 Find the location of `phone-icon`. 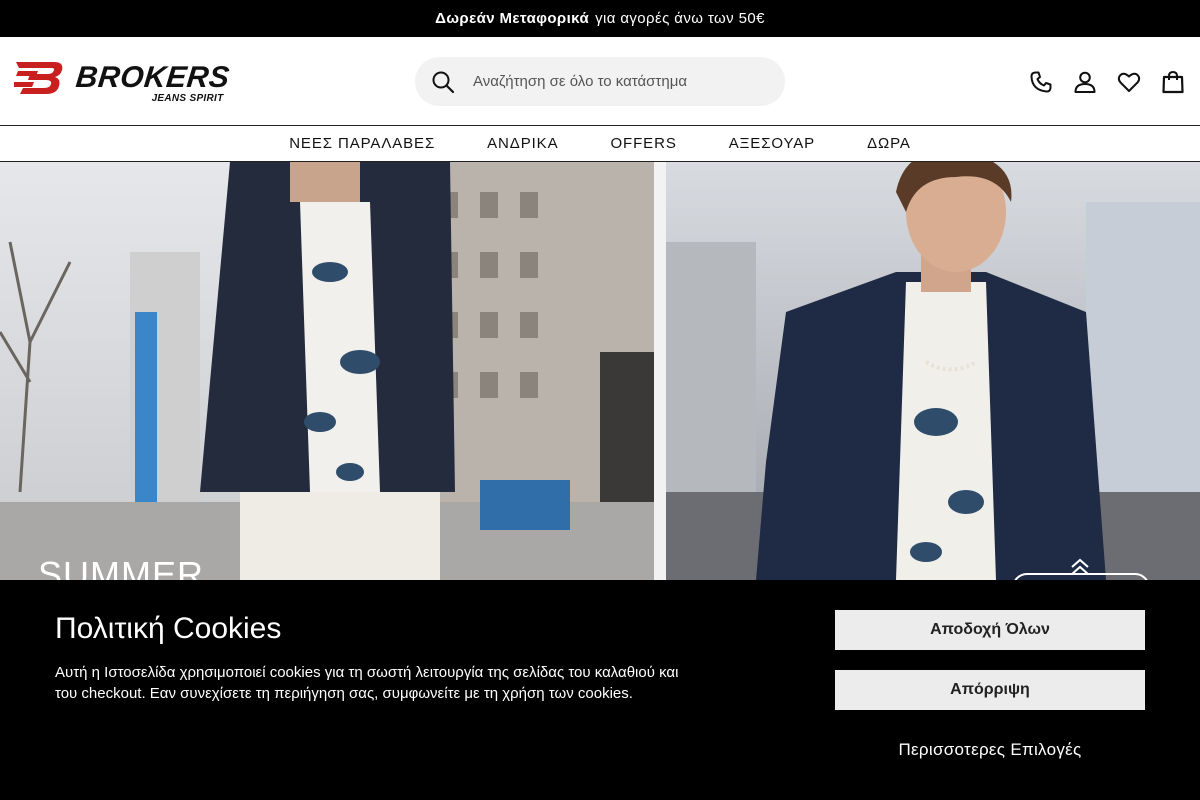

phone-icon is located at coordinates (1041, 82).